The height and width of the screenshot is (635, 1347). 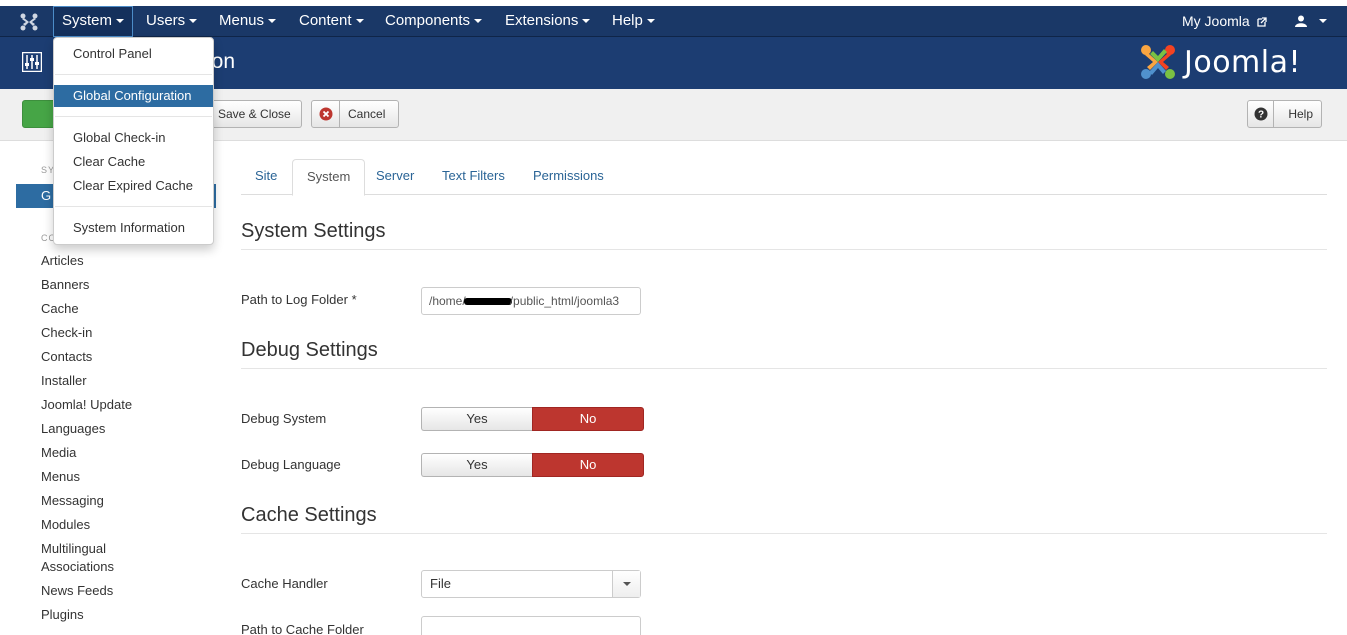 I want to click on cache-handler-value: File, so click(x=440, y=583).